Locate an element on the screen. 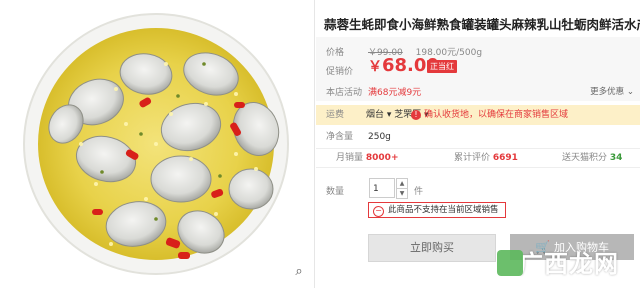  shipping-row: 运费 烟台 ▾ 芝罘区 ▾ ! 确认收货地，以确保在商家销售区域 is located at coordinates (478, 115).